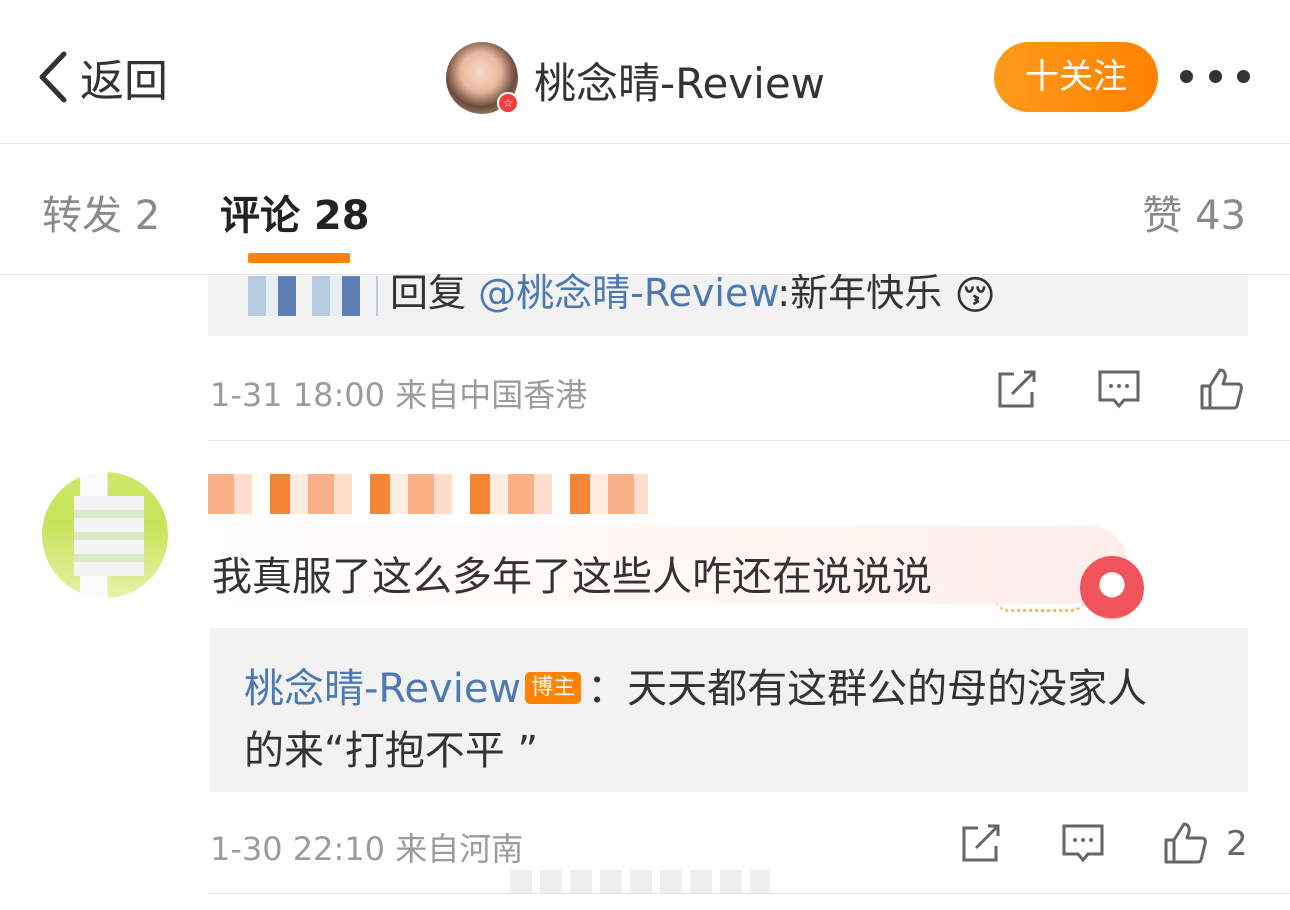  I want to click on back-button: 返回, so click(101, 77).